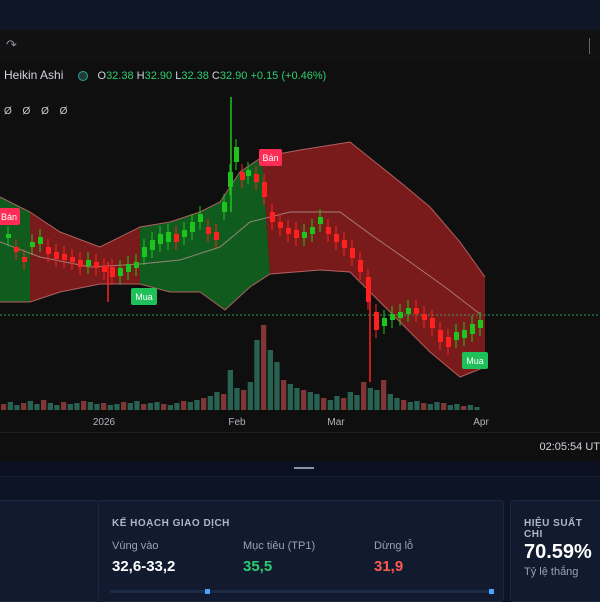  I want to click on redo-icon: ↷, so click(11, 45).